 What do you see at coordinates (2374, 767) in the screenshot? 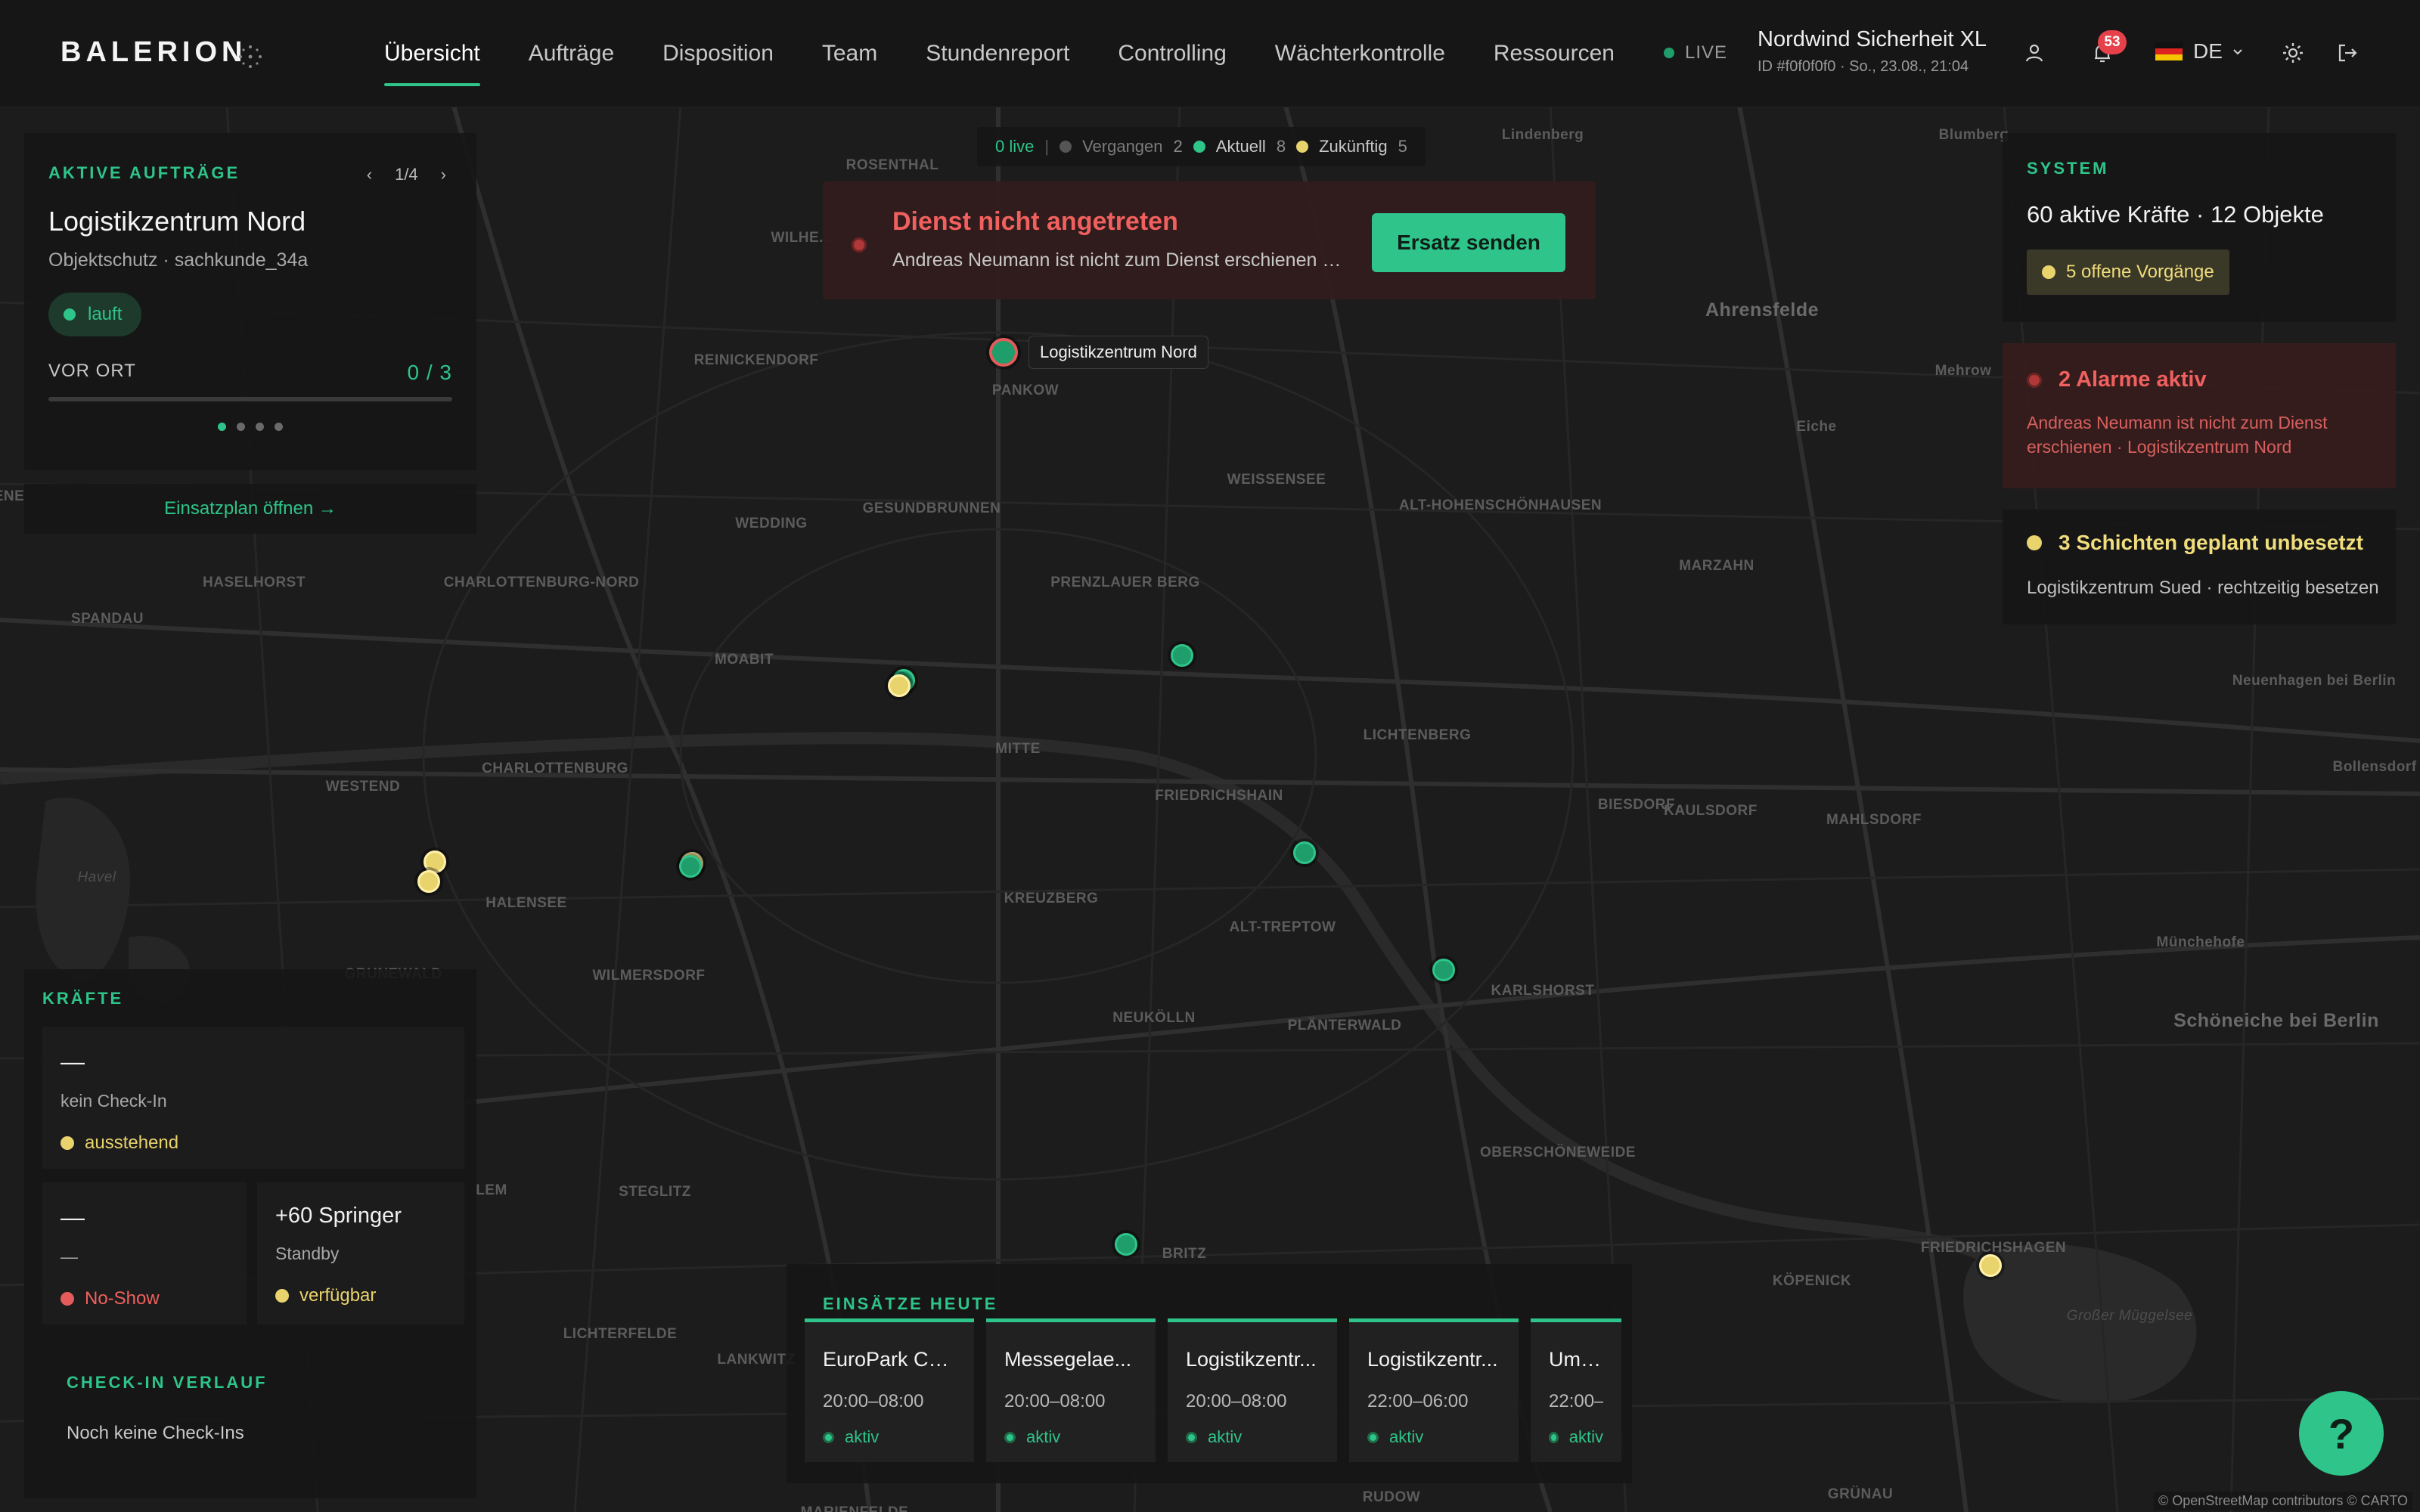
I see `map-district-label: Bollensdorf` at bounding box center [2374, 767].